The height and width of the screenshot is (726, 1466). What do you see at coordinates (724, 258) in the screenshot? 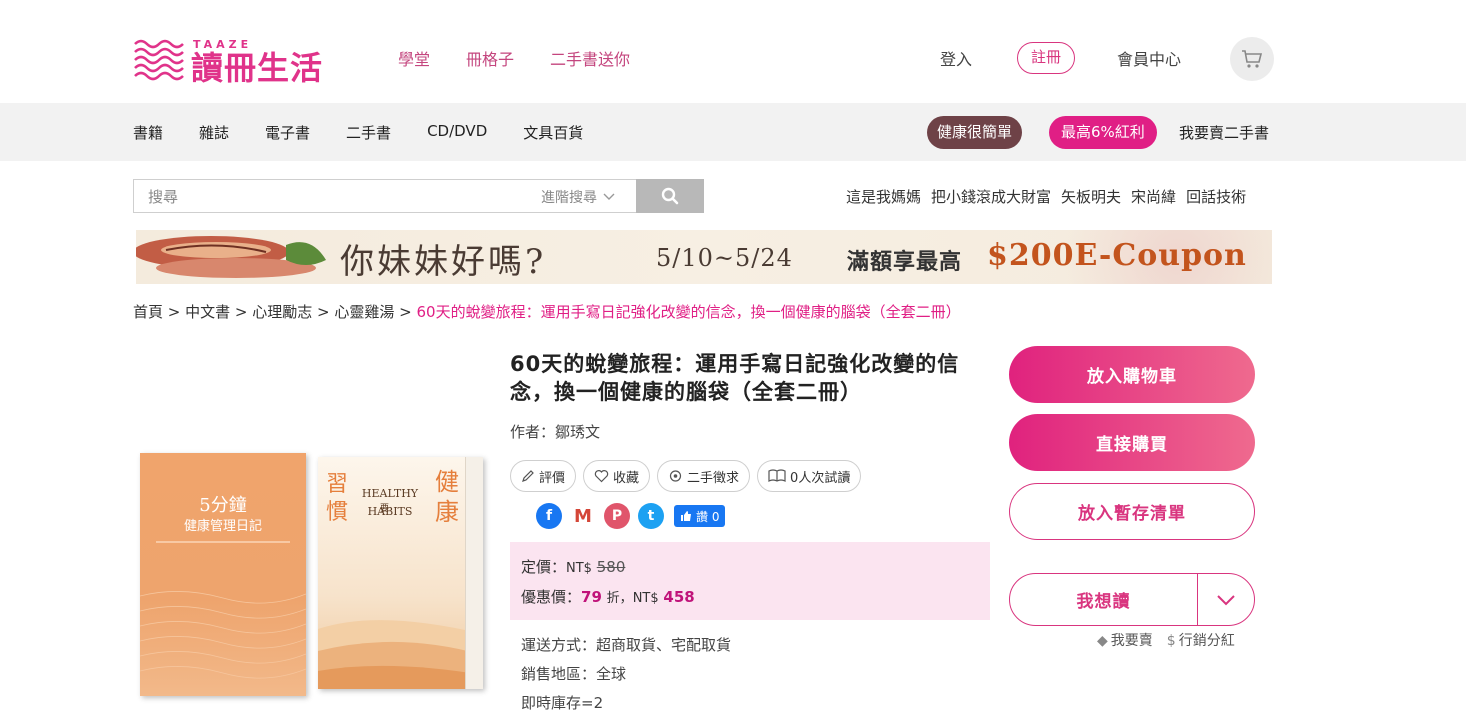
I see `banner-dates: 5/10~5/24` at bounding box center [724, 258].